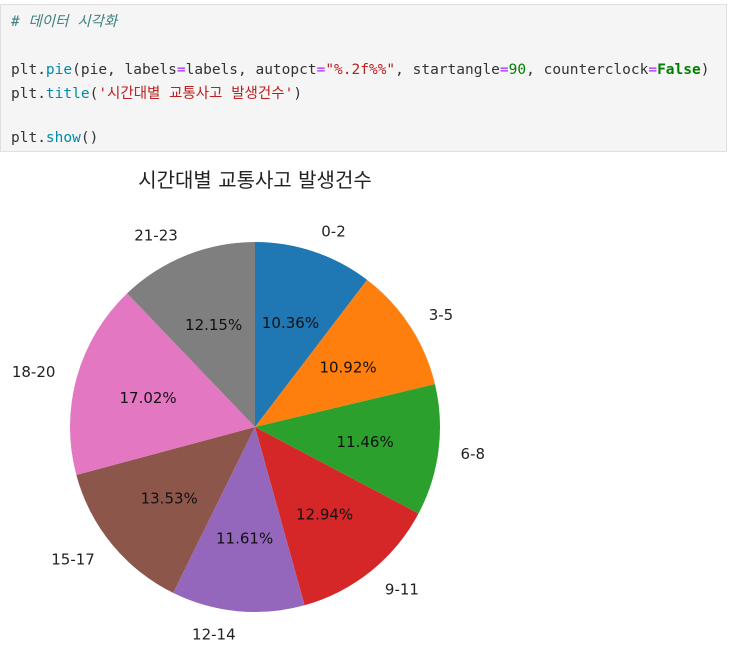  I want to click on pie-percent-label: 10.92%, so click(347, 367).